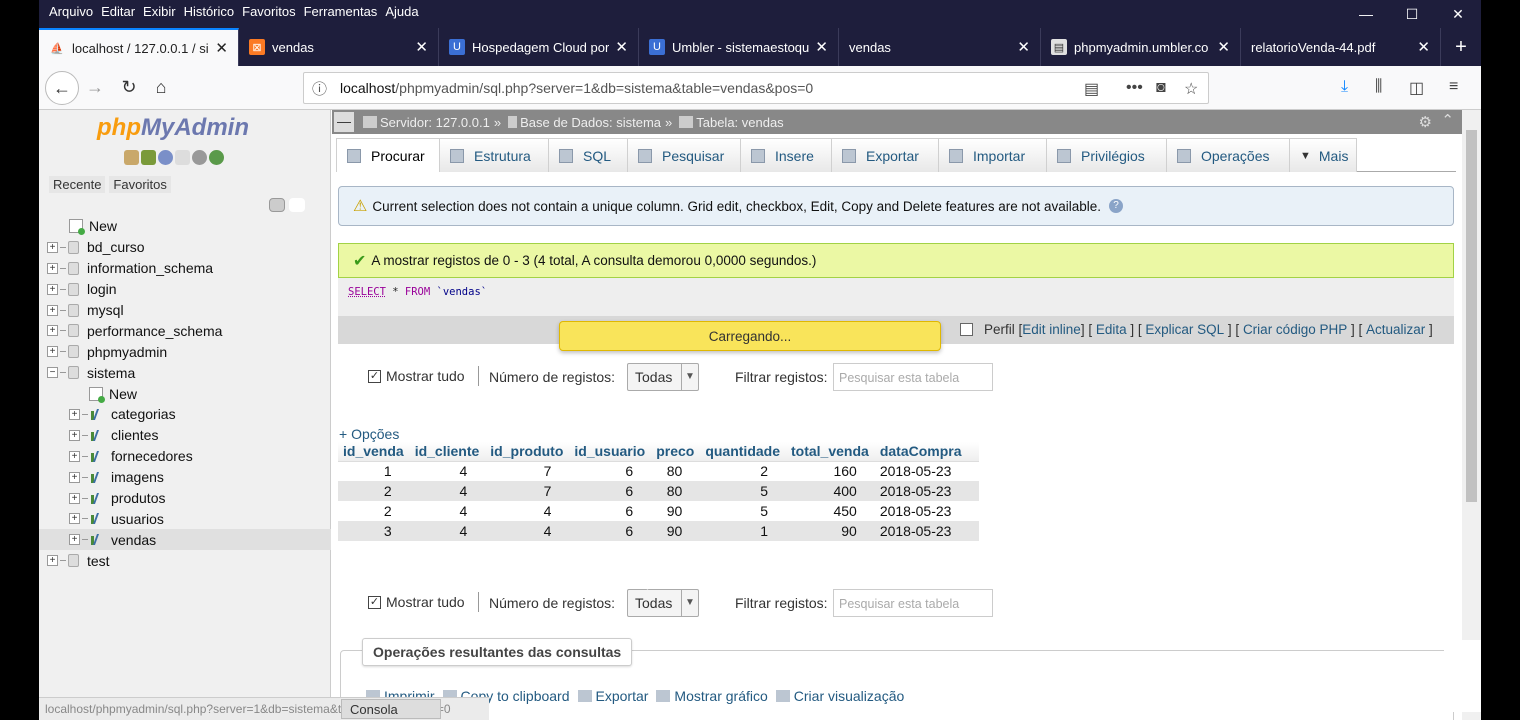 The width and height of the screenshot is (1520, 720). I want to click on tab-vendas-2: vendas ✕, so click(940, 47).